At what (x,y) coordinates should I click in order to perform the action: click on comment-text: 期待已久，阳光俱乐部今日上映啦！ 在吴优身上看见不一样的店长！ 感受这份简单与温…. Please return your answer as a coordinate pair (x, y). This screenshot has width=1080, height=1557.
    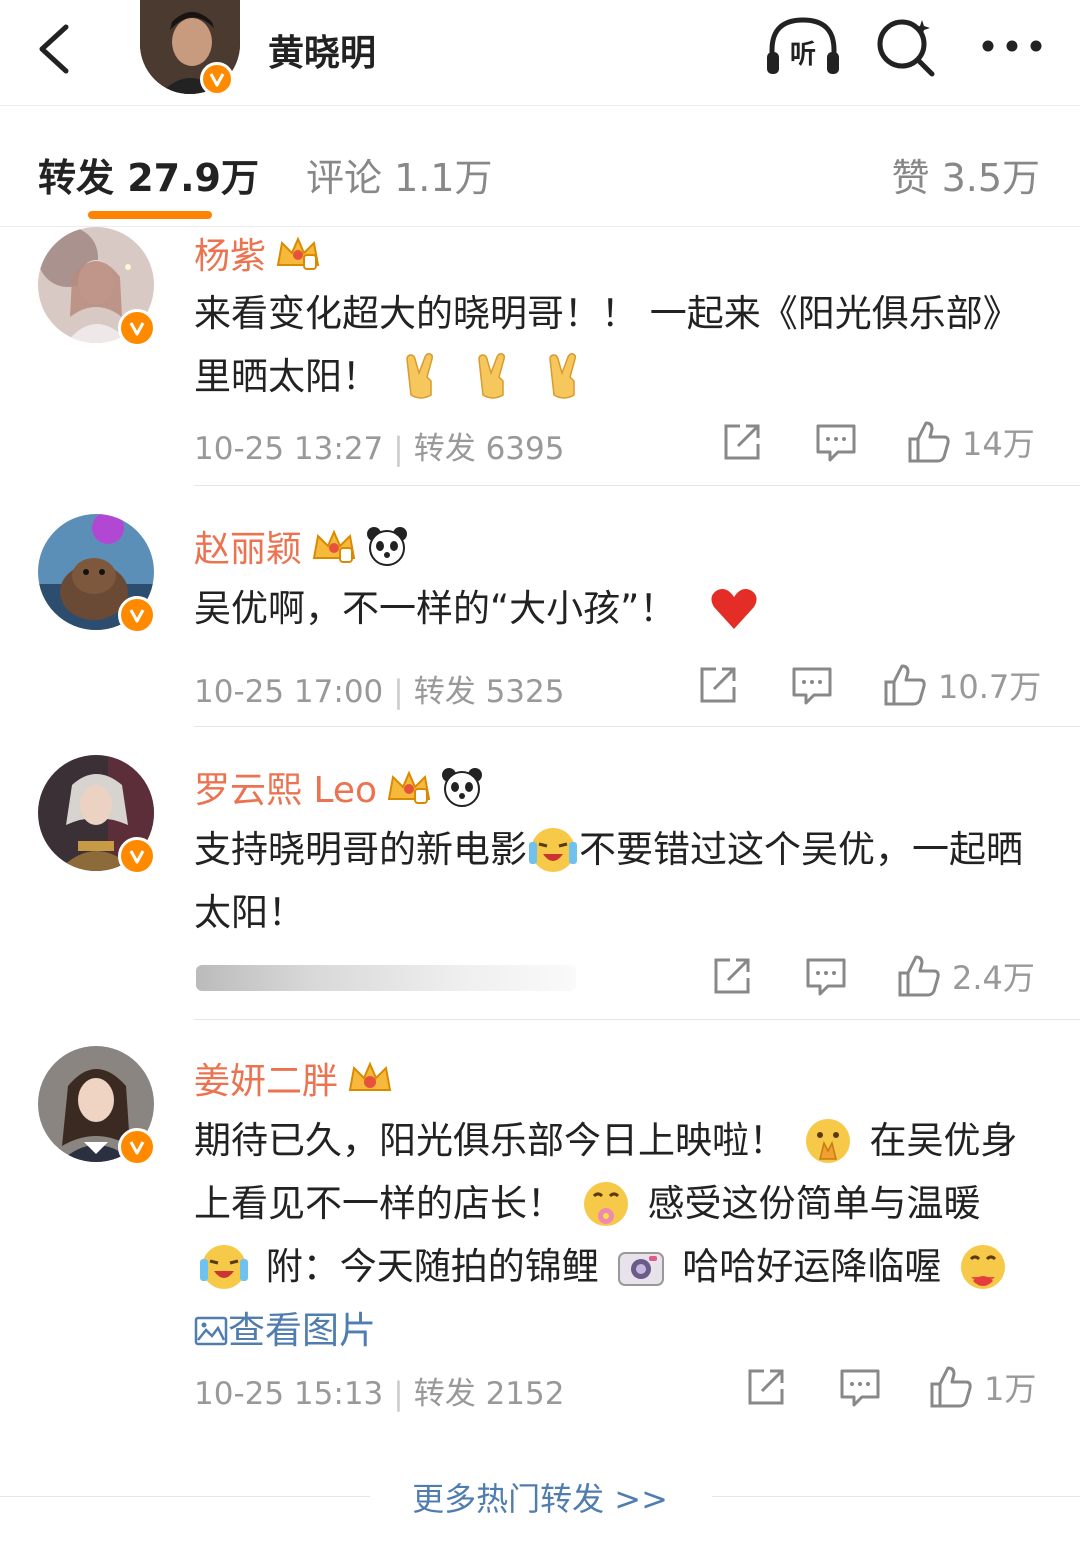
    Looking at the image, I should click on (619, 1234).